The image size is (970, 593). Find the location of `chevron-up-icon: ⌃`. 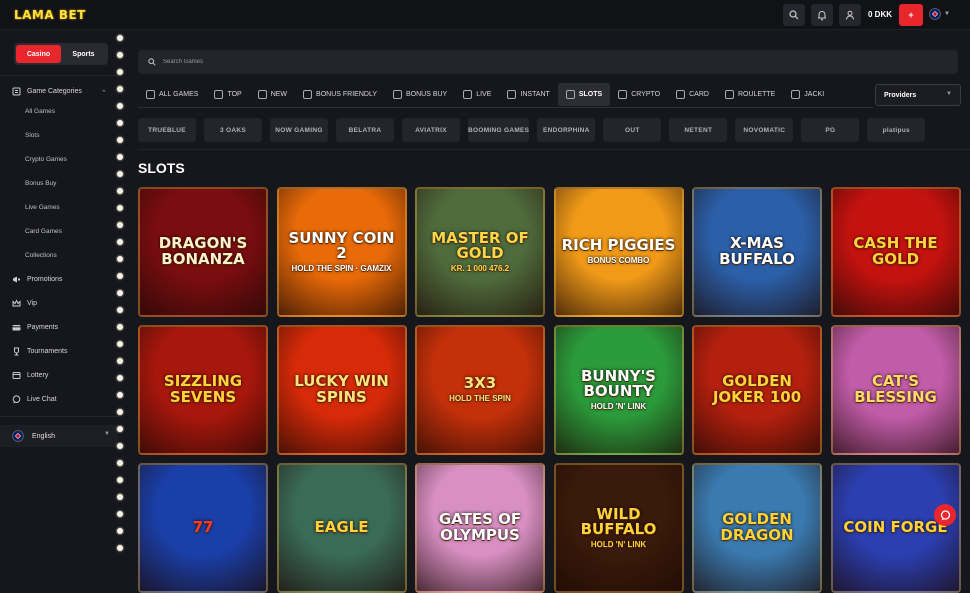

chevron-up-icon: ⌃ is located at coordinates (104, 93).